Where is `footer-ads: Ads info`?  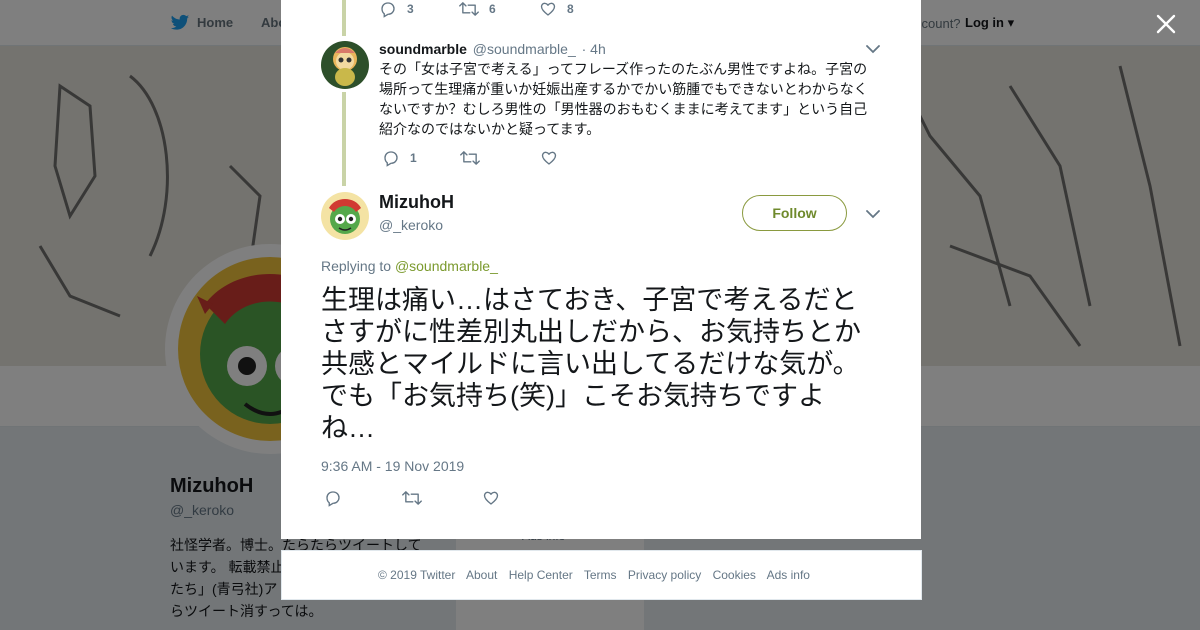
footer-ads: Ads info is located at coordinates (788, 575).